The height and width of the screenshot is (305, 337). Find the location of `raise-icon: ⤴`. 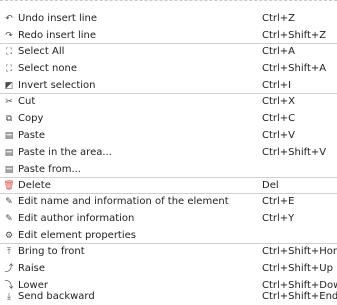

raise-icon: ⤴ is located at coordinates (9, 269).